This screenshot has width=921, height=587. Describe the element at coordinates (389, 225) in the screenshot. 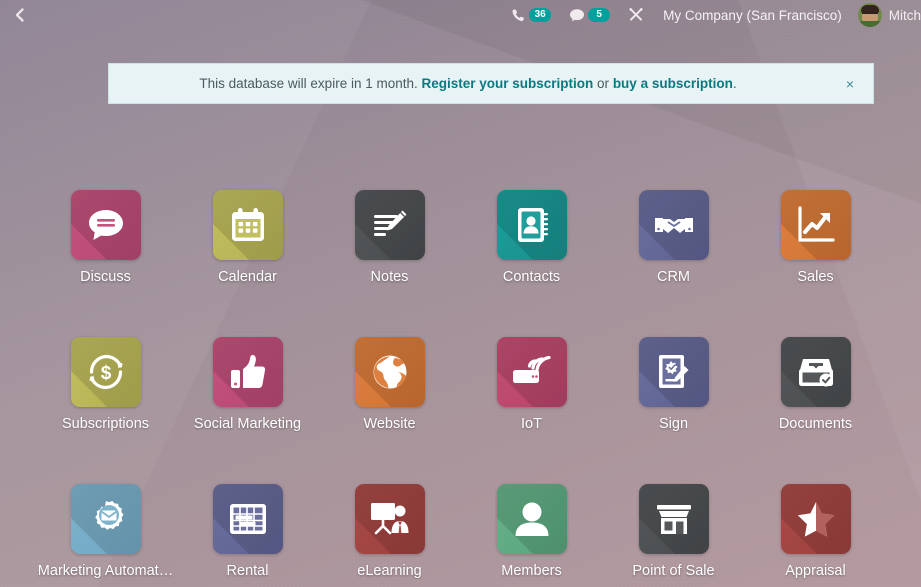

I see `notes-icon` at that location.